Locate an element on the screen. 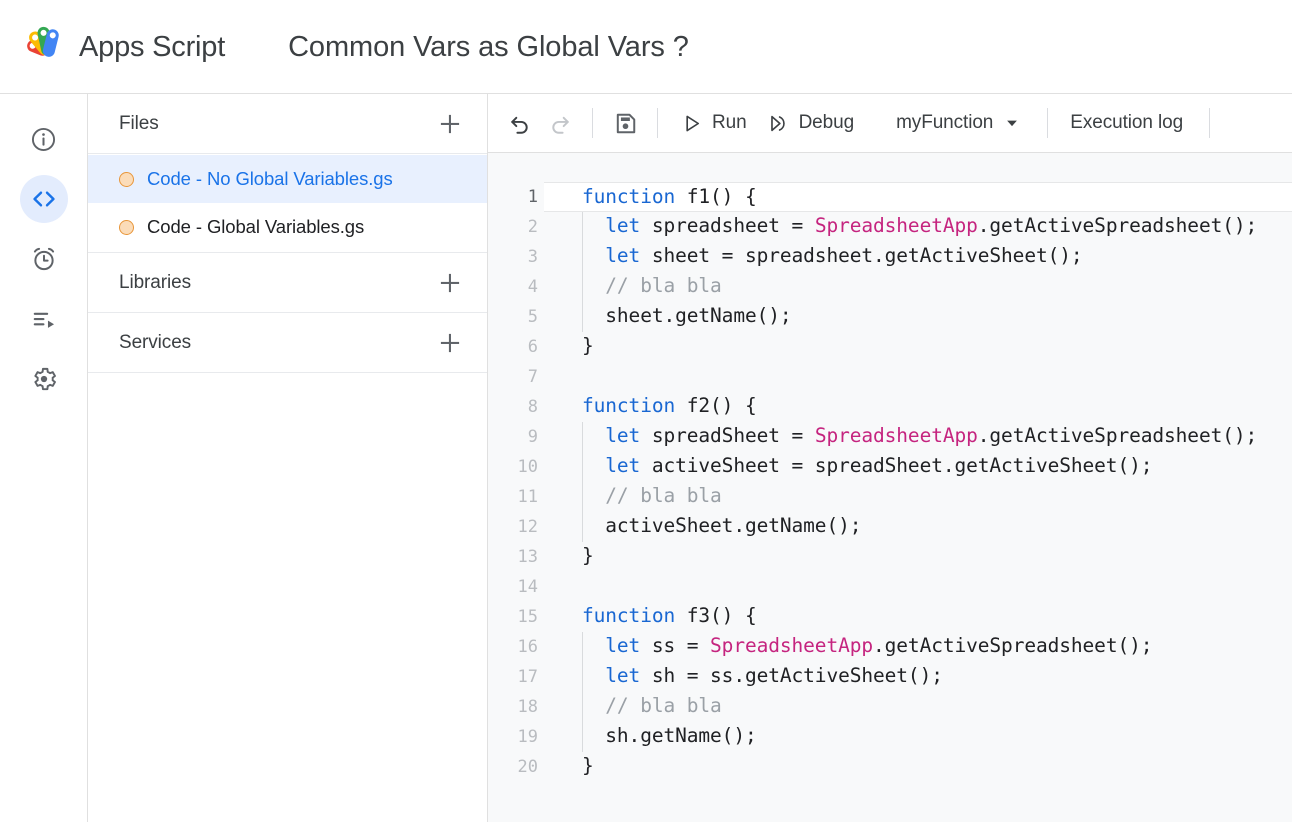  run-button: Run is located at coordinates (713, 123).